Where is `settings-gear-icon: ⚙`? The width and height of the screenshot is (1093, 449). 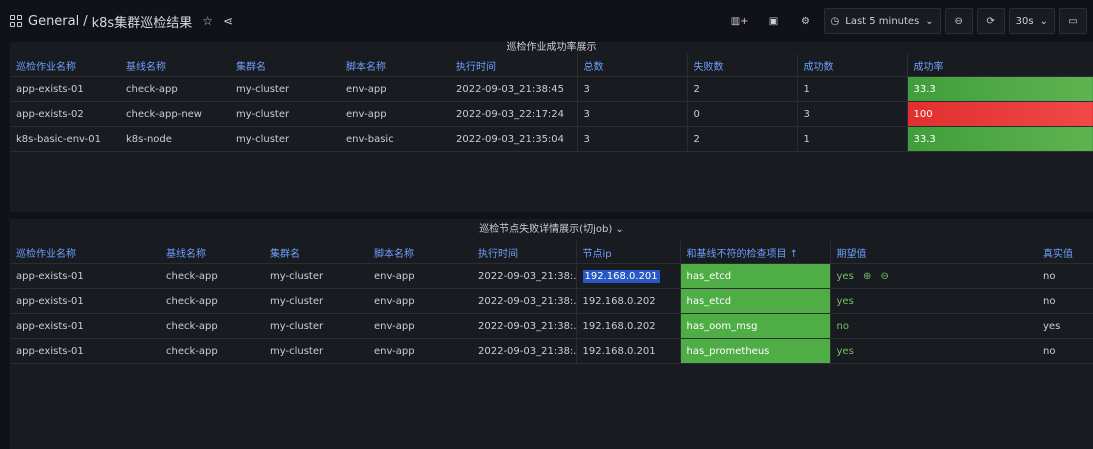 settings-gear-icon: ⚙ is located at coordinates (806, 21).